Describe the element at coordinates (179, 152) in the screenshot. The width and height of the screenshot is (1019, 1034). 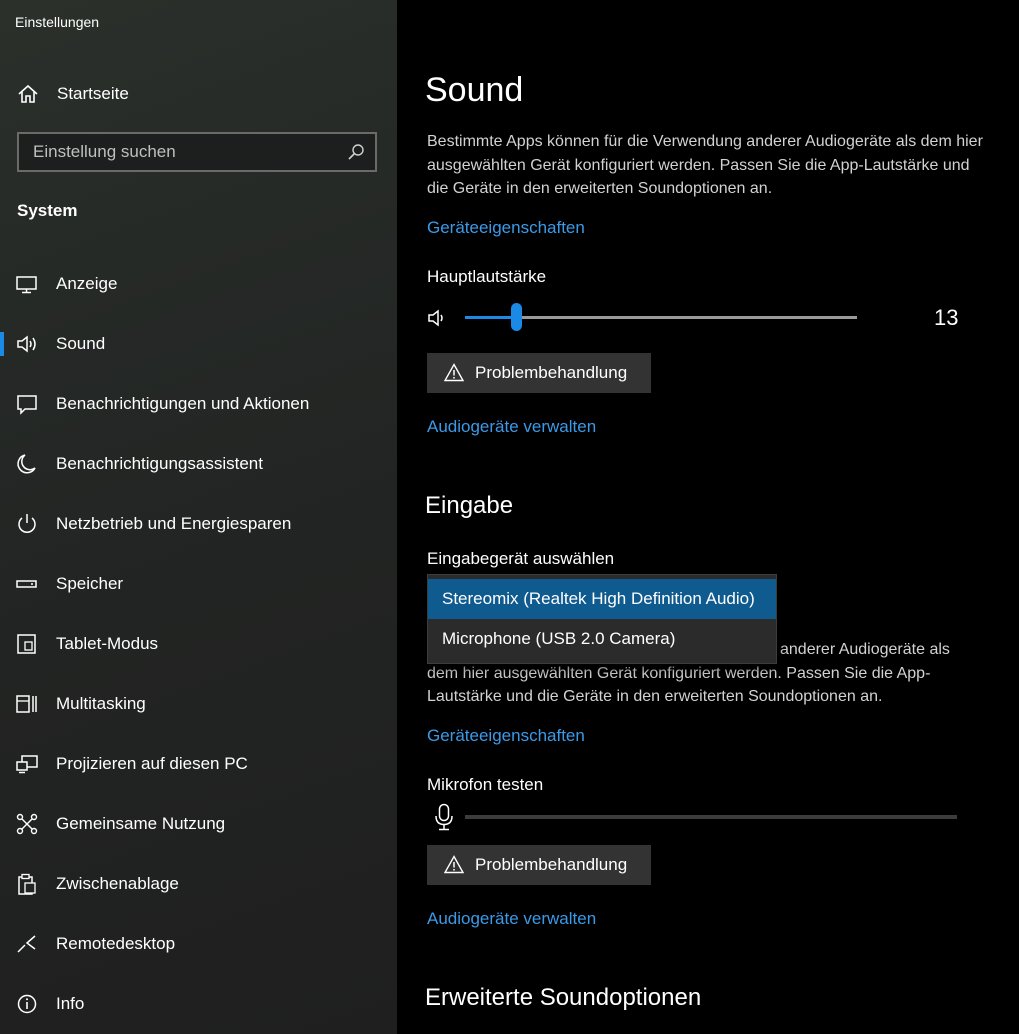
I see `search-input` at that location.